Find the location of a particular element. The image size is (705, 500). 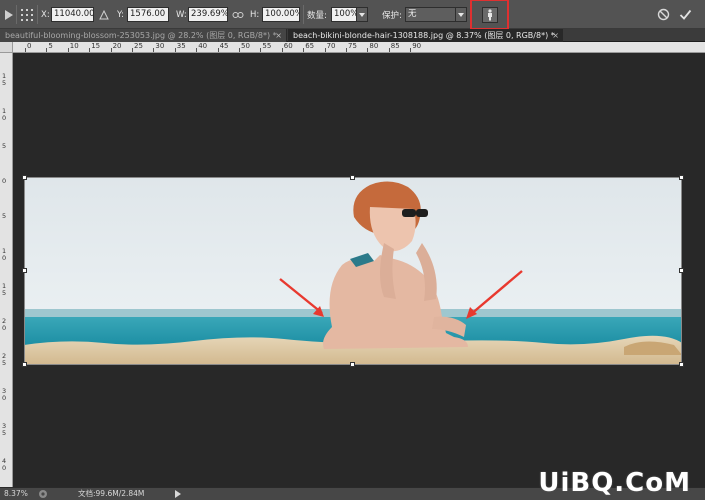

transform-handle-top-left is located at coordinates (24, 177).